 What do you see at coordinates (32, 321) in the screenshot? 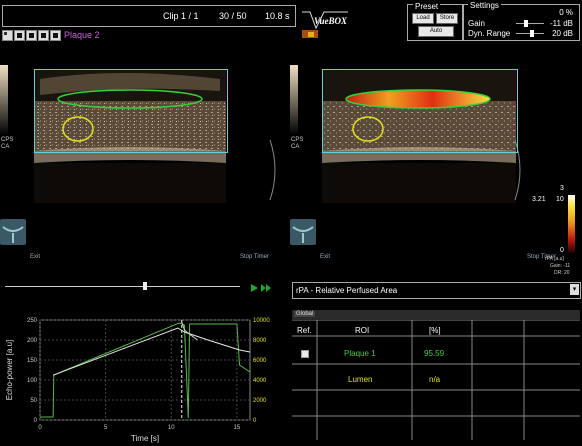
I see `y-tick-label-left: 250` at bounding box center [32, 321].